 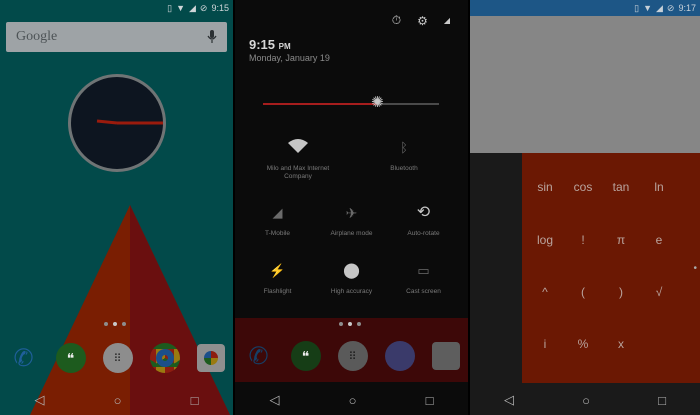 What do you see at coordinates (212, 37) in the screenshot?
I see `microphone-icon` at bounding box center [212, 37].